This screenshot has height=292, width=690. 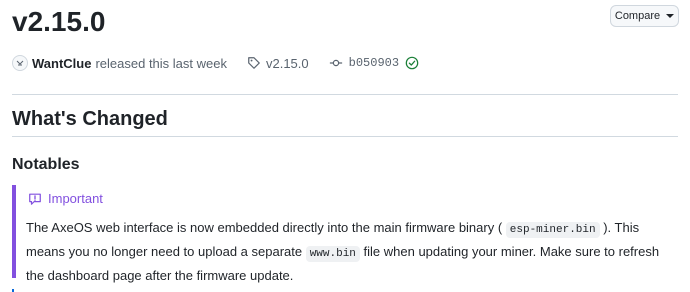 I want to click on tag-link: v2.15.0, so click(x=278, y=63).